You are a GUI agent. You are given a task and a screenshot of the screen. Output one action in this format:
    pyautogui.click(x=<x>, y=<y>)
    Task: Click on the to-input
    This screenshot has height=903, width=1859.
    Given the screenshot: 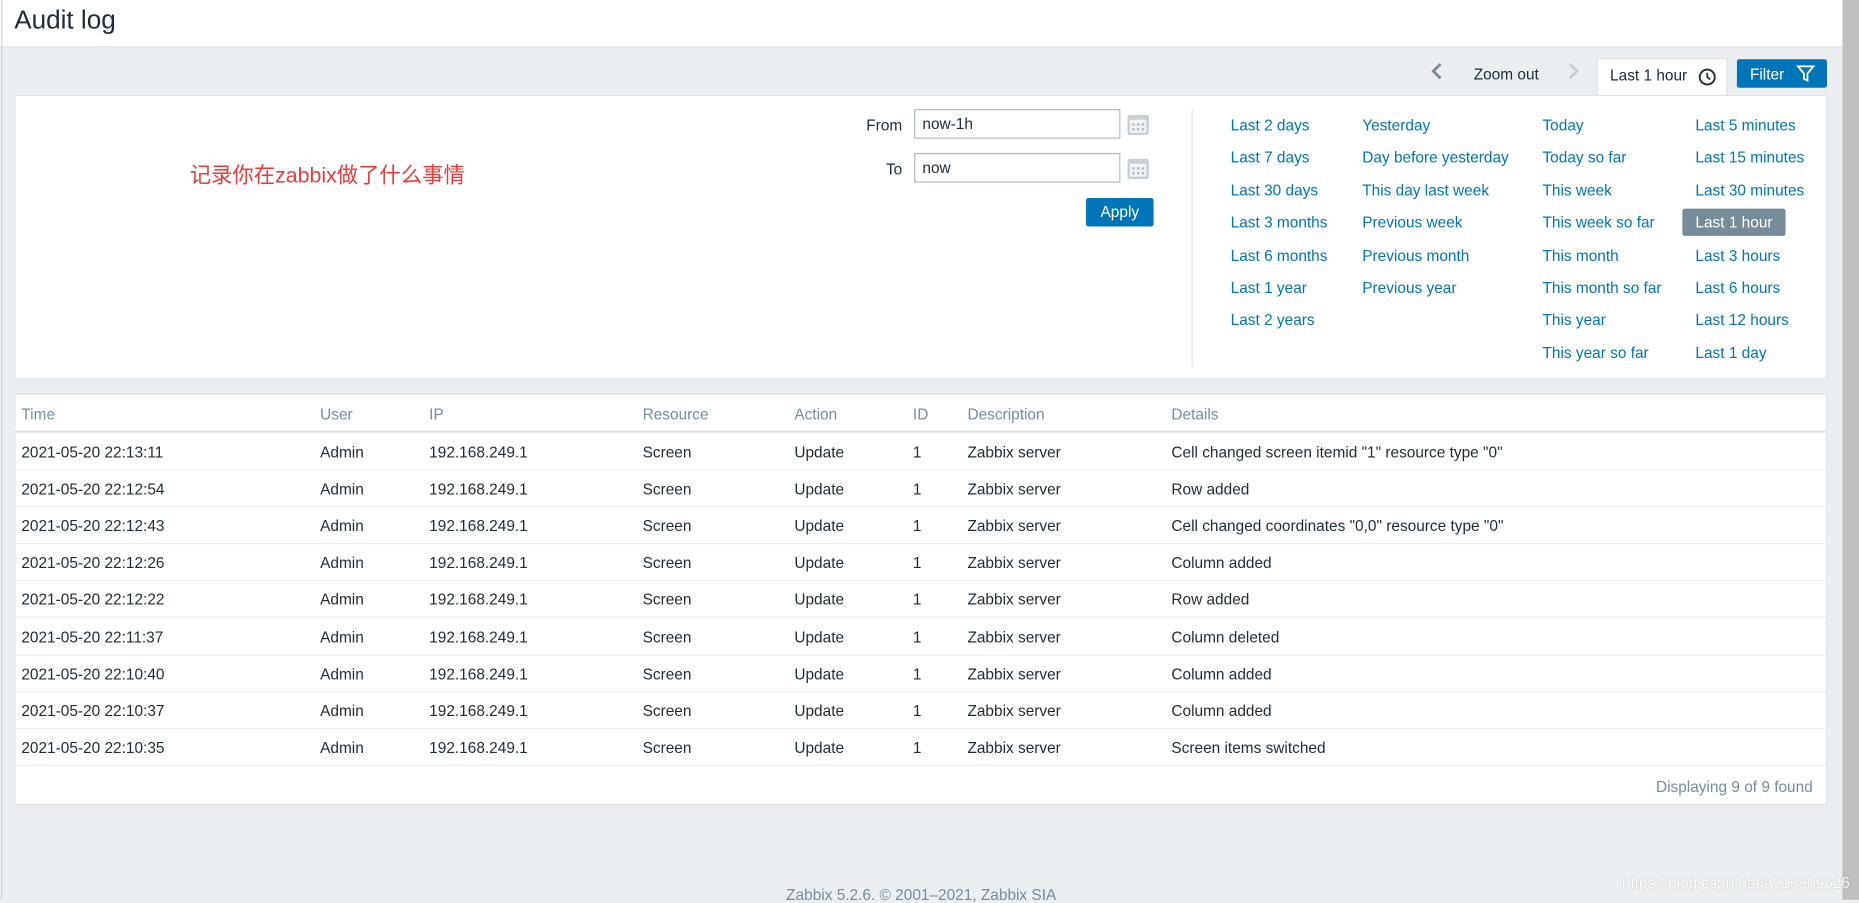 What is the action you would take?
    pyautogui.click(x=1017, y=167)
    